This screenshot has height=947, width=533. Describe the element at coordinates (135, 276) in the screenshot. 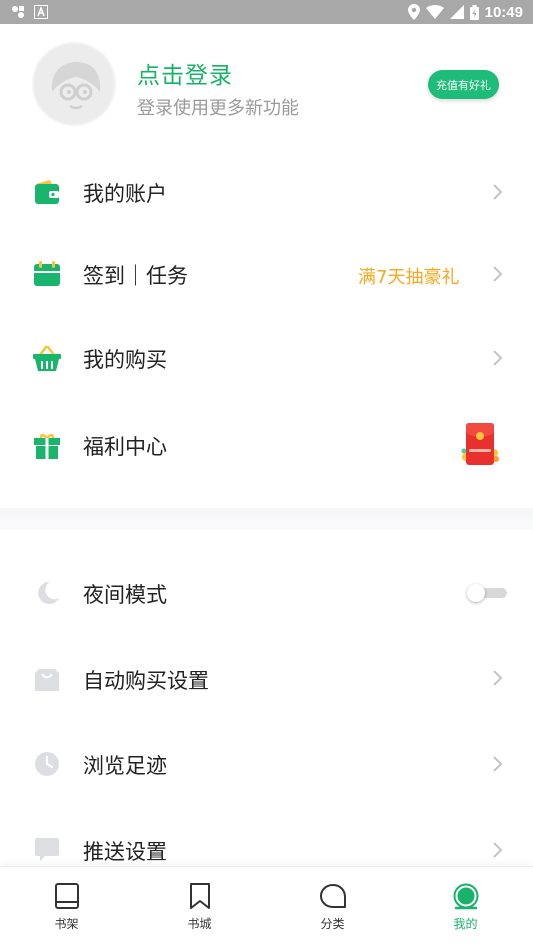

I see `menu-label-checkin: 签到｜任务` at that location.